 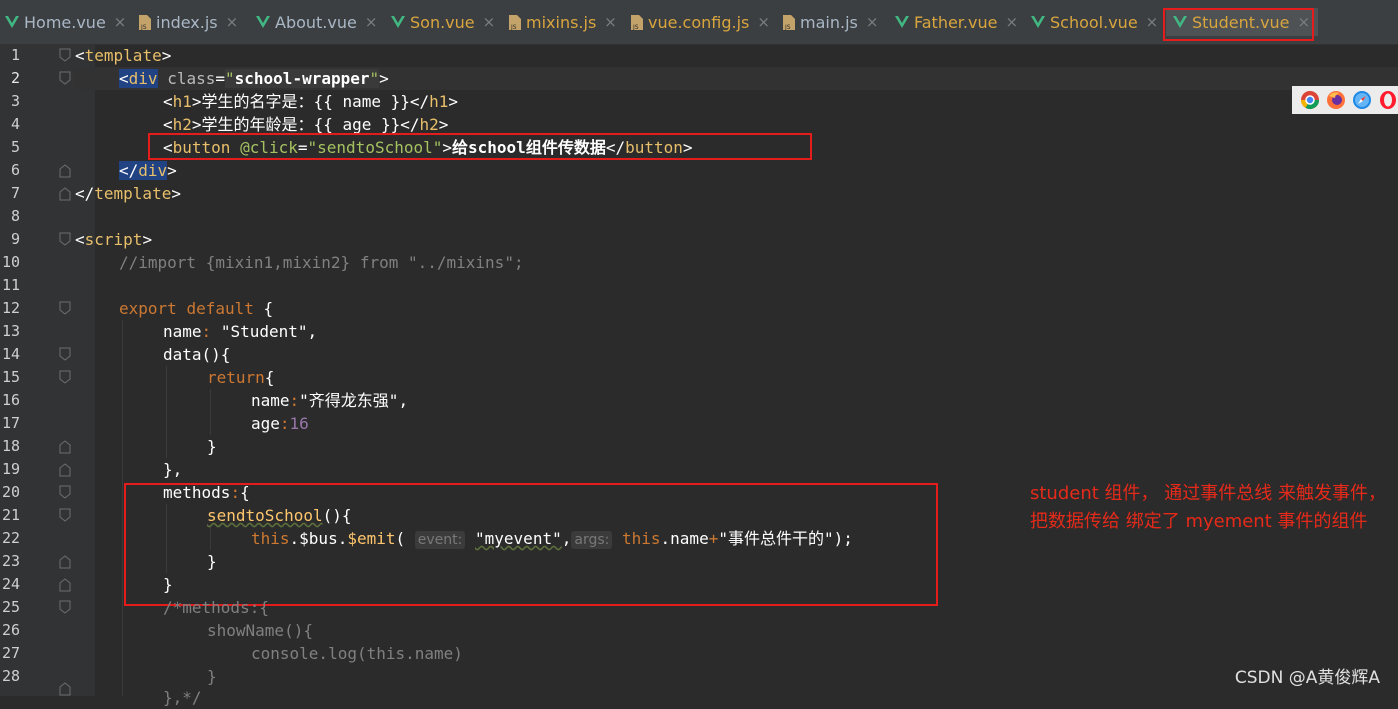 I want to click on tab-home-vue: Home.vue ×, so click(x=65, y=22).